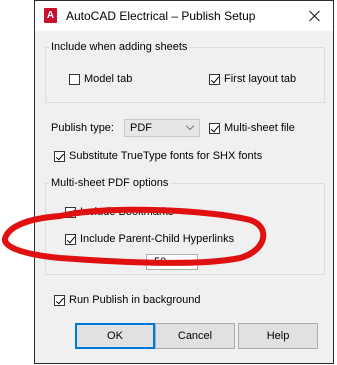 This screenshot has height=365, width=337. What do you see at coordinates (70, 239) in the screenshot?
I see `include-hyperlinks-checkbox` at bounding box center [70, 239].